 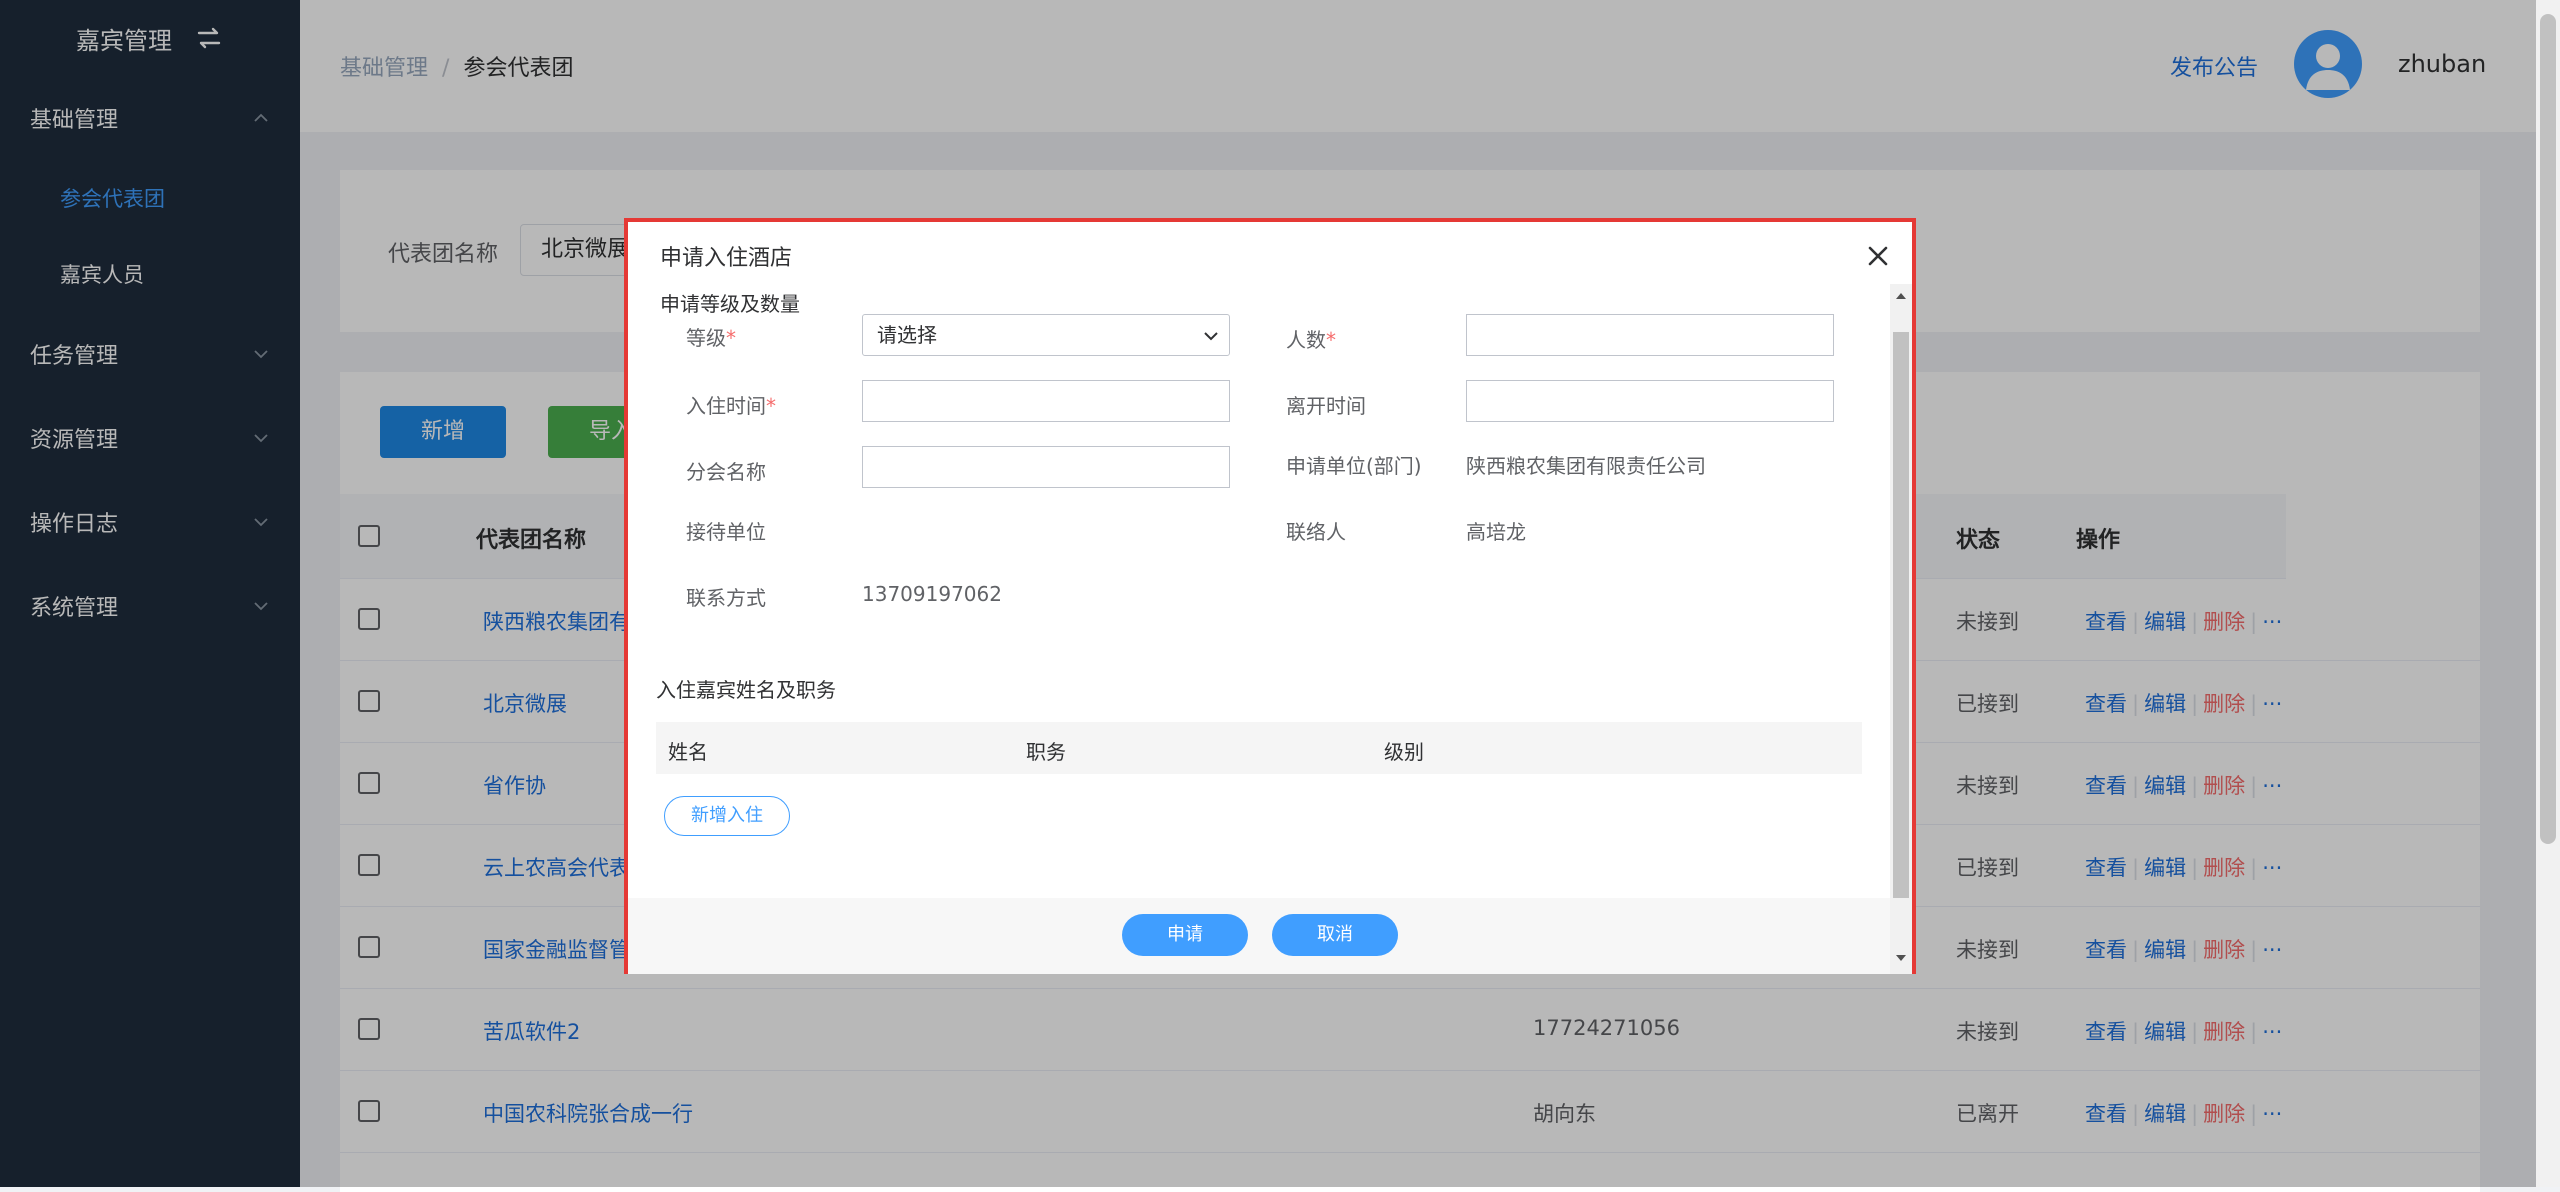 What do you see at coordinates (1259, 748) in the screenshot?
I see `guest-table-header: 姓名 职务 级别` at bounding box center [1259, 748].